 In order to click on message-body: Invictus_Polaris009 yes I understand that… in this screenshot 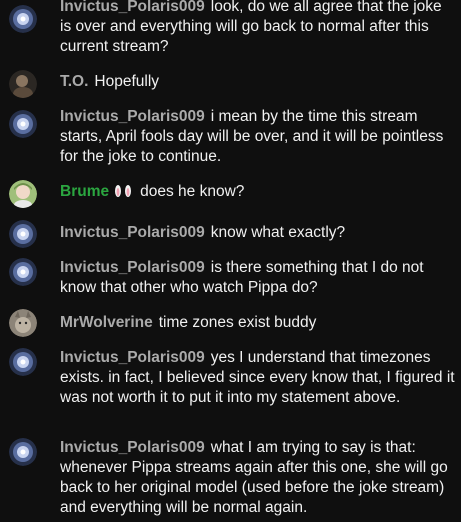, I will do `click(257, 378)`.